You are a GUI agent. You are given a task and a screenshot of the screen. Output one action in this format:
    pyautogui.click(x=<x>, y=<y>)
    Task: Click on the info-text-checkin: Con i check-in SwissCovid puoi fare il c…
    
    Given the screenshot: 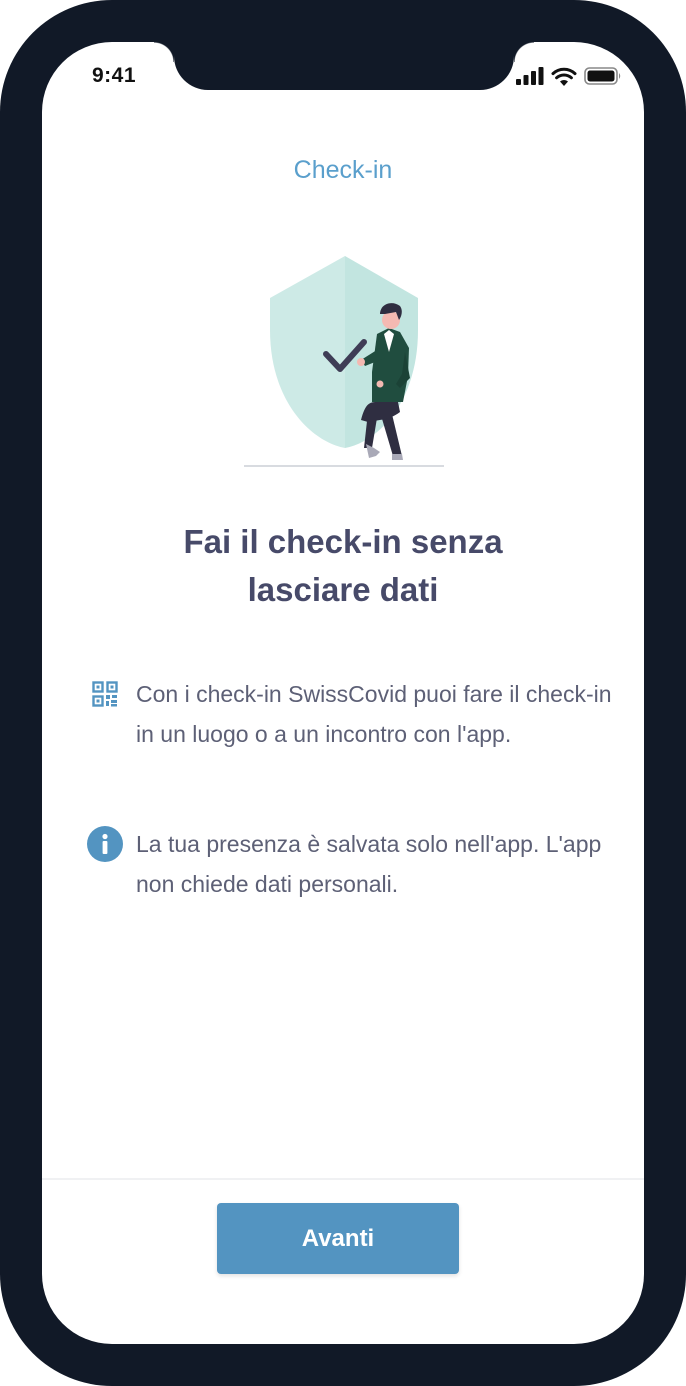 What is the action you would take?
    pyautogui.click(x=374, y=714)
    